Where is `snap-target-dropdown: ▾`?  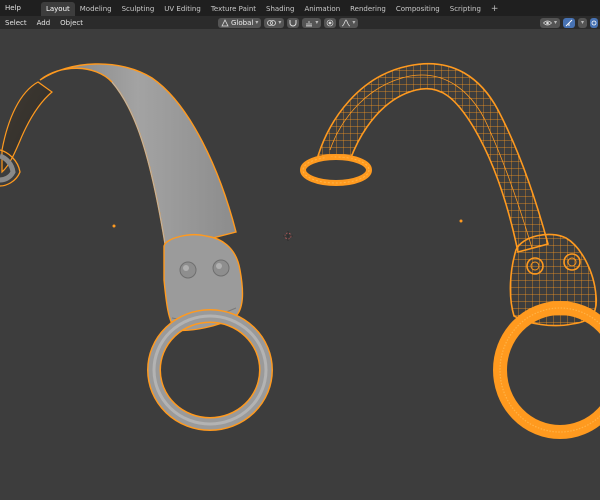 snap-target-dropdown: ▾ is located at coordinates (312, 22).